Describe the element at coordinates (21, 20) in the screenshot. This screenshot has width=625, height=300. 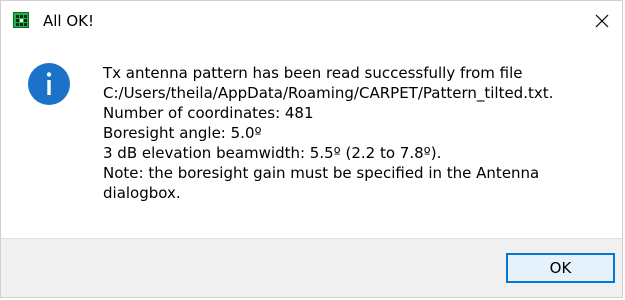
I see `grid-app-icon` at that location.